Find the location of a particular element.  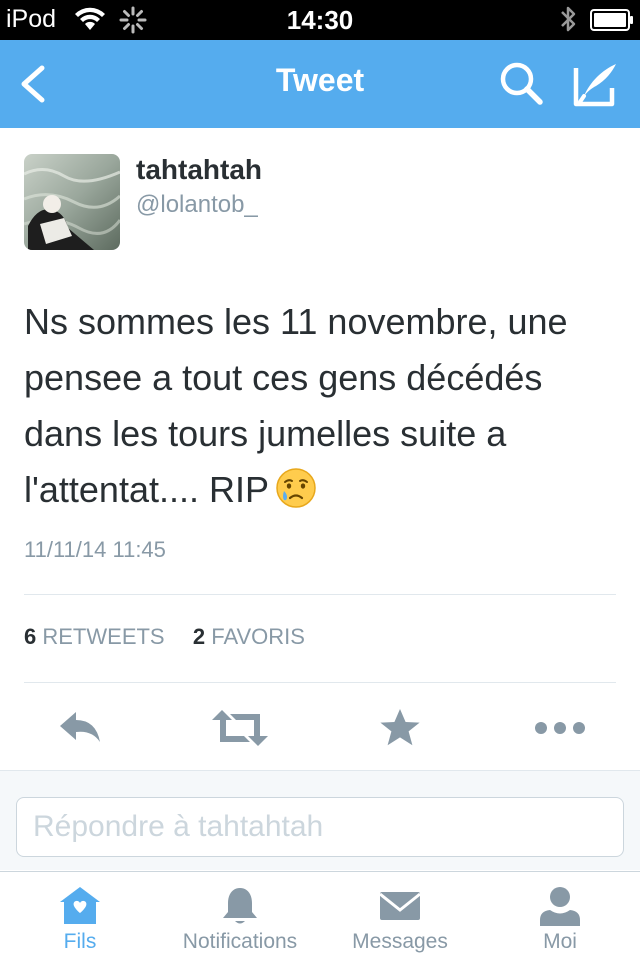

tweet-text-line: pensee a tout ces gens décédés is located at coordinates (283, 377).